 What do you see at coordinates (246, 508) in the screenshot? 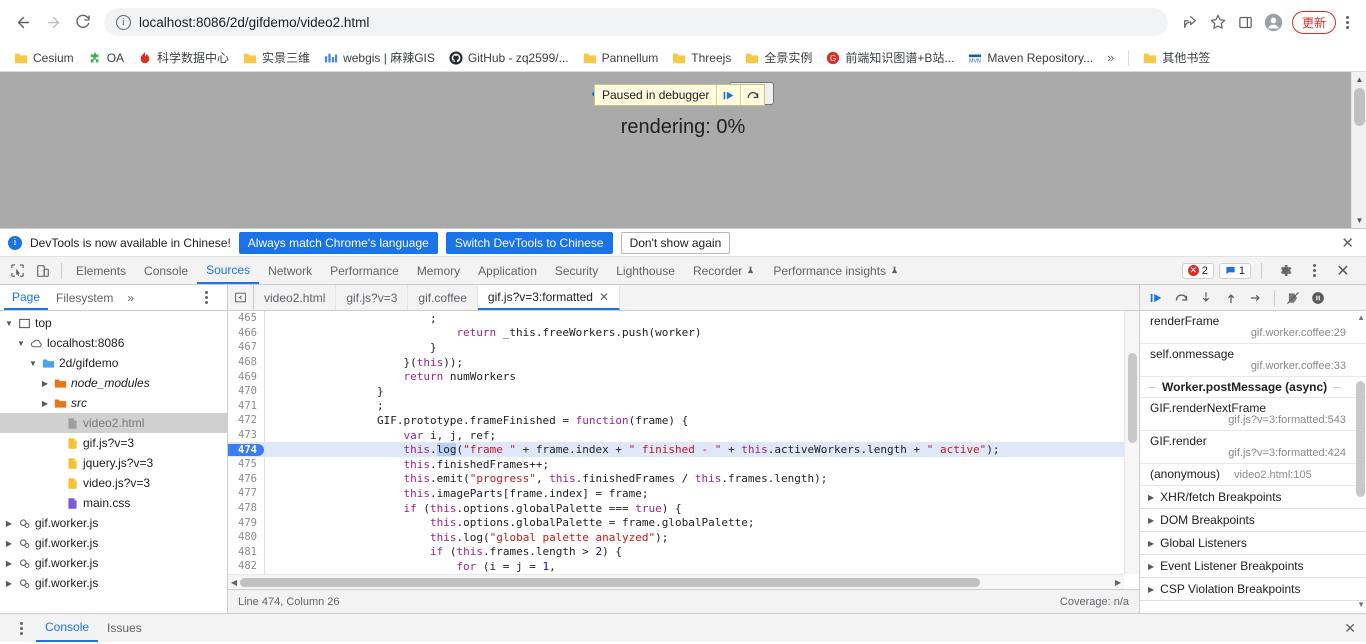
I see `line-number: 478` at bounding box center [246, 508].